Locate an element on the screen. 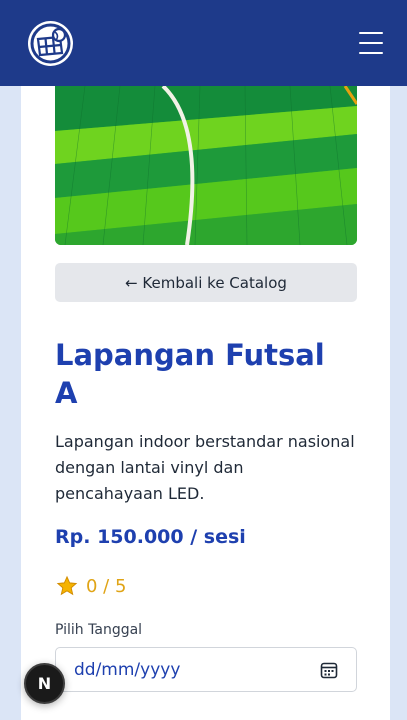 The height and width of the screenshot is (720, 407). venue-title: Lapangan Futsal A is located at coordinates (190, 374).